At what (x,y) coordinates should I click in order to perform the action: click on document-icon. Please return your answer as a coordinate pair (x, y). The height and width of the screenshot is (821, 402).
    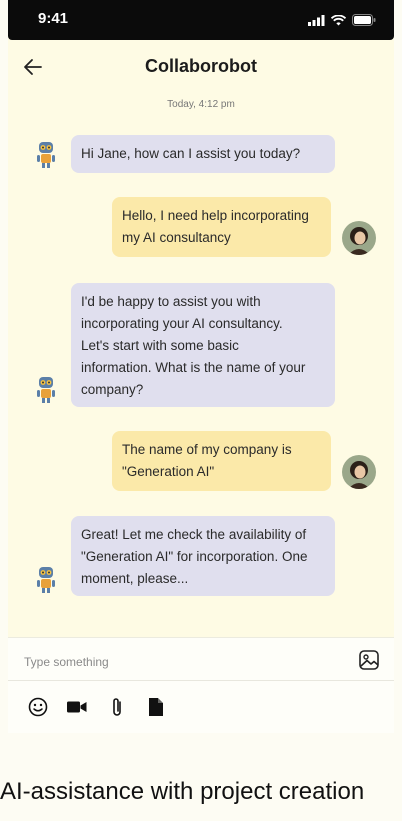
    Looking at the image, I should click on (156, 707).